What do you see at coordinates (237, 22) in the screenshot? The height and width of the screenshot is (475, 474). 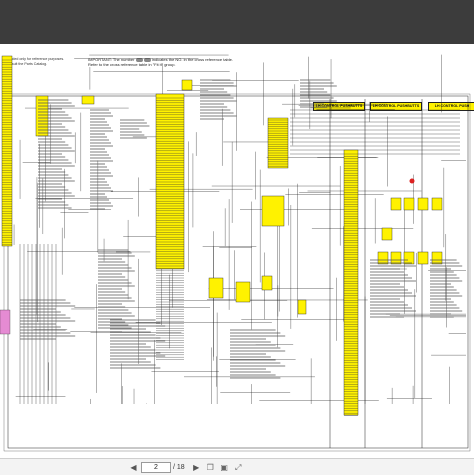 I see `viewer-top-bar` at bounding box center [237, 22].